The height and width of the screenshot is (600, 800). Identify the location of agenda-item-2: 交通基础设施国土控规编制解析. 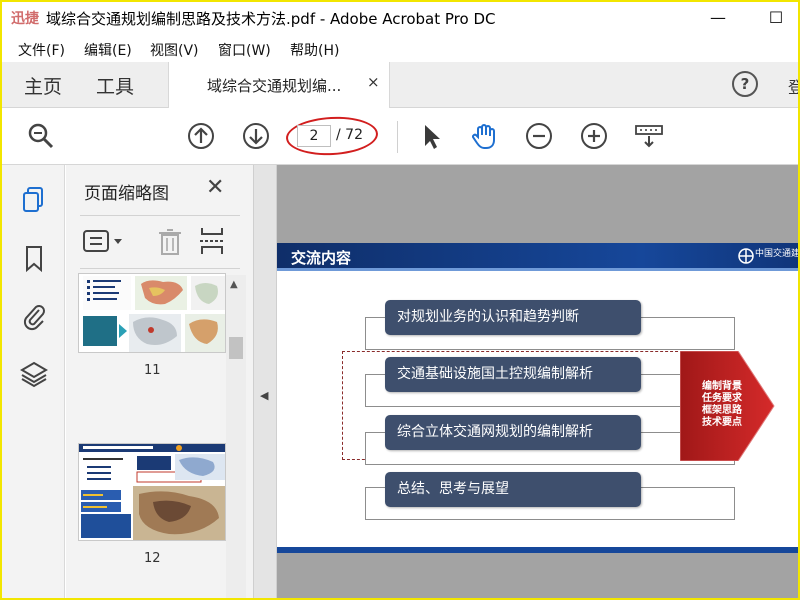
(513, 374).